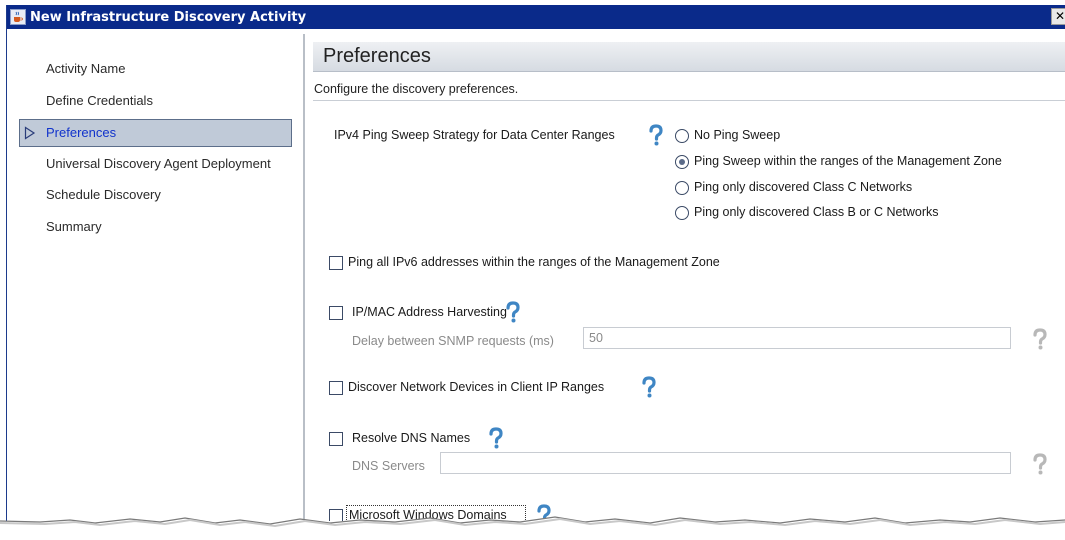  Describe the element at coordinates (416, 89) in the screenshot. I see `page-subtitle: Configure the discovery preferences.` at that location.